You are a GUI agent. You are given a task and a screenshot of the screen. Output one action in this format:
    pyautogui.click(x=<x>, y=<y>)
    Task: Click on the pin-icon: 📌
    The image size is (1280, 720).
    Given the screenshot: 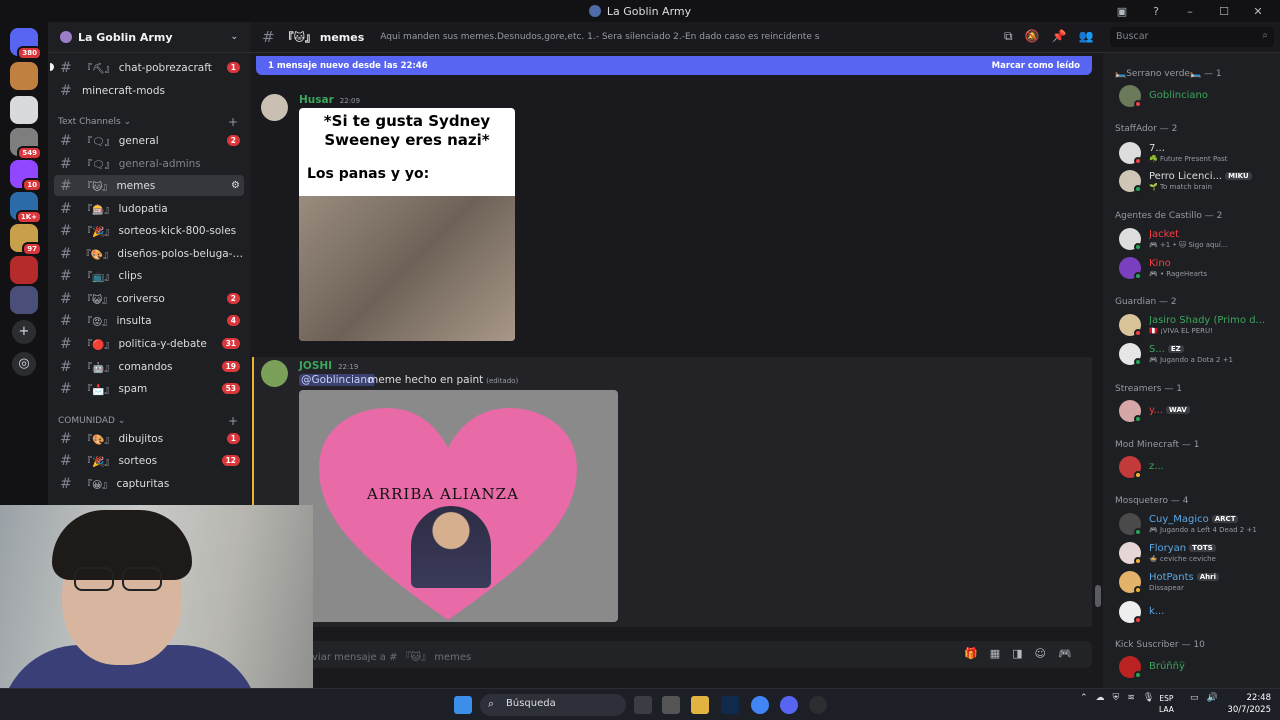 What is the action you would take?
    pyautogui.click(x=1059, y=36)
    